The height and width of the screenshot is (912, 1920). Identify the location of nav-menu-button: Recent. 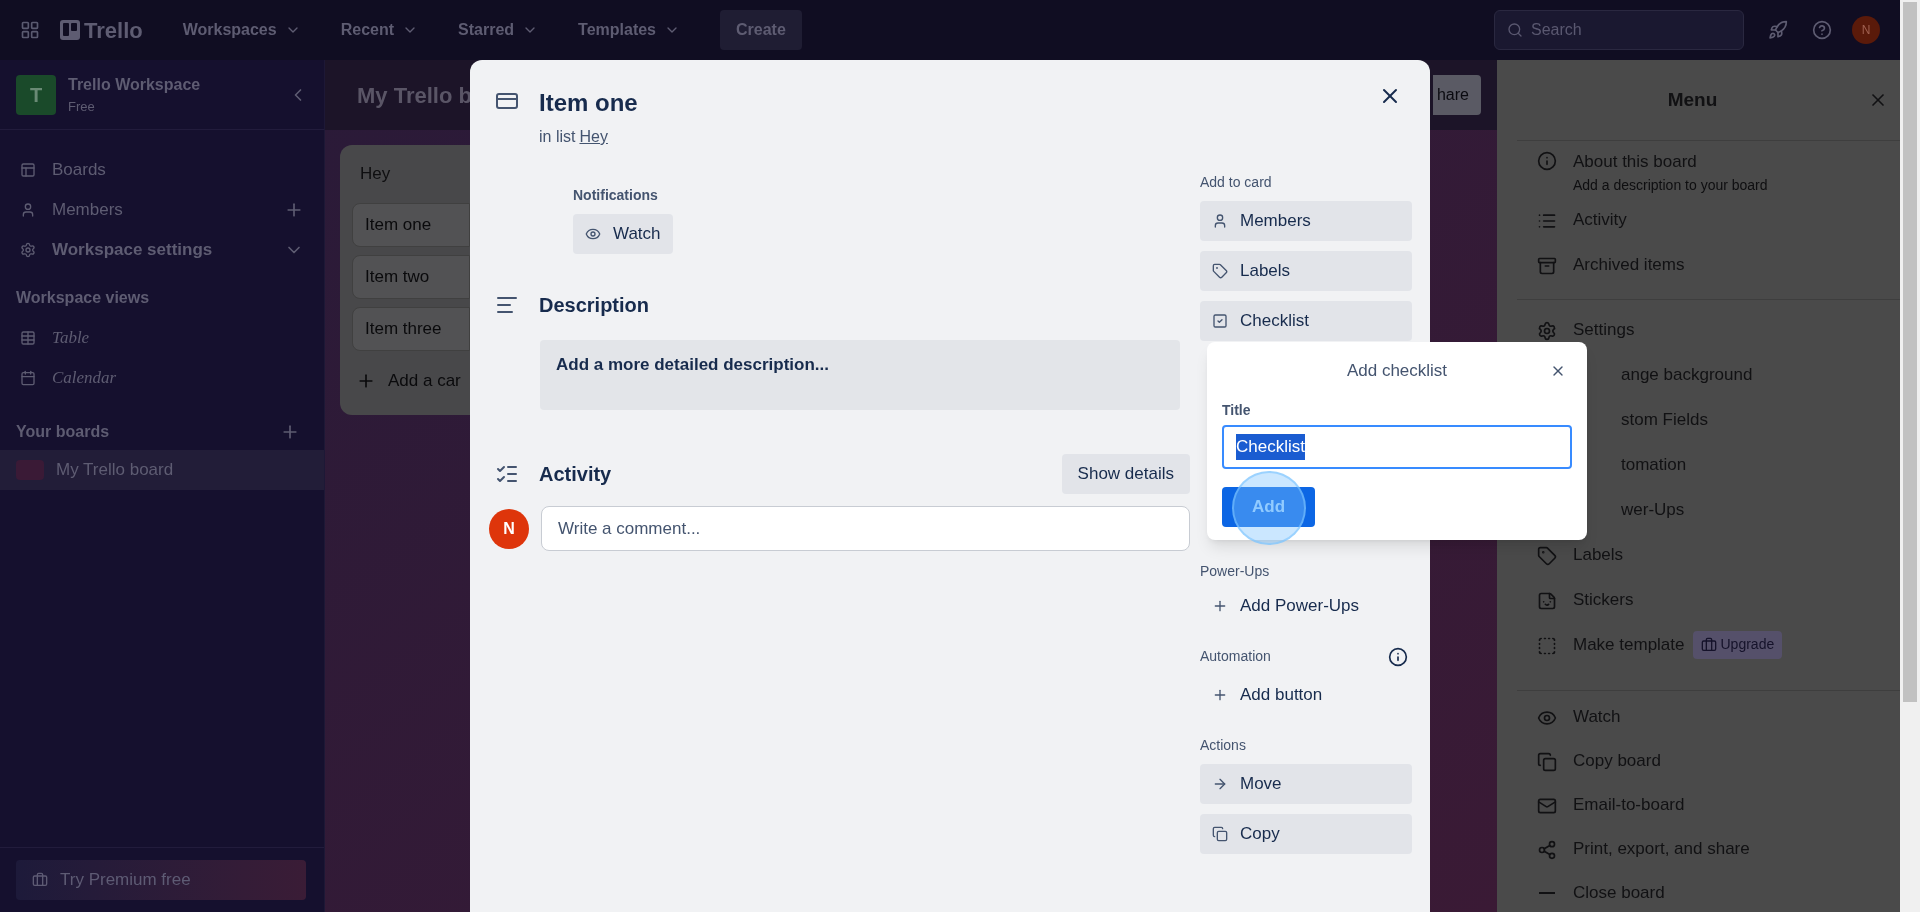
(379, 30).